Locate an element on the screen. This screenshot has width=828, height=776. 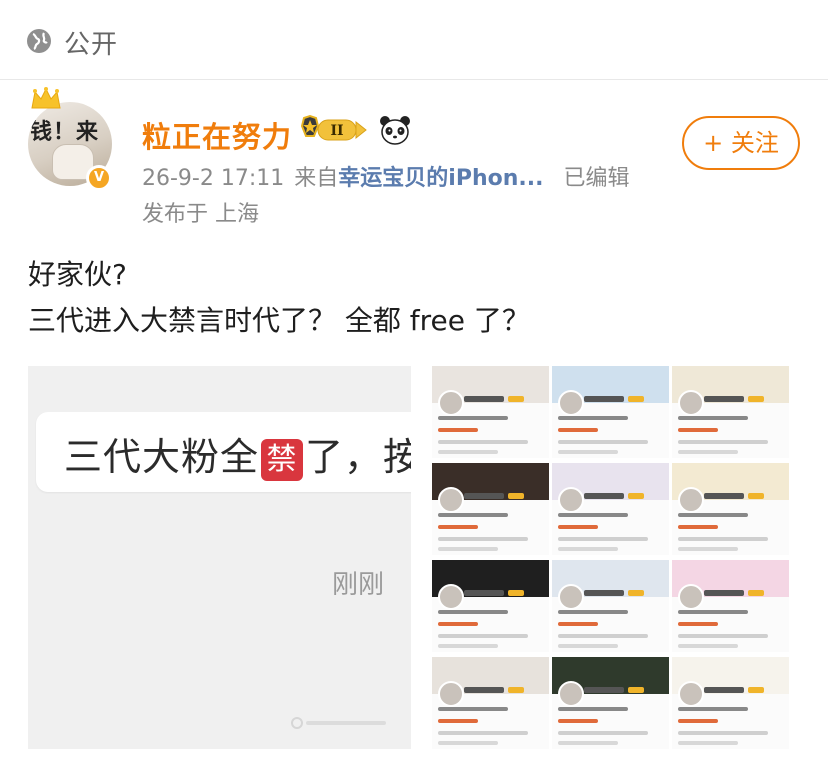
avatar-caption: 钱！来 is located at coordinates (65, 132).